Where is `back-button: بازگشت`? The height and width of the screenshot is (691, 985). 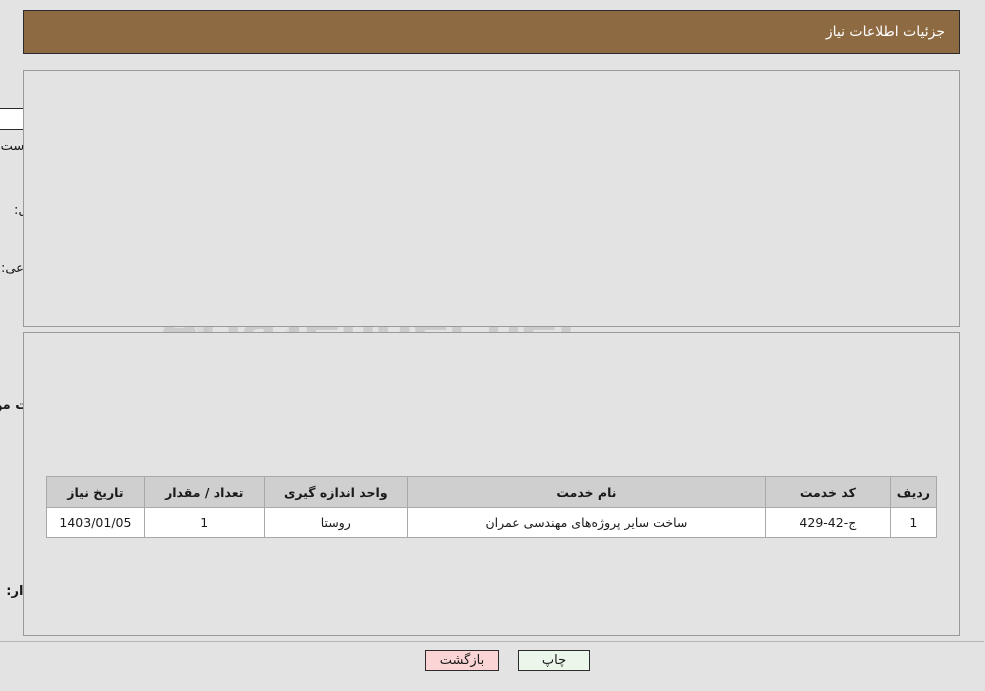
back-button: بازگشت is located at coordinates (463, 660).